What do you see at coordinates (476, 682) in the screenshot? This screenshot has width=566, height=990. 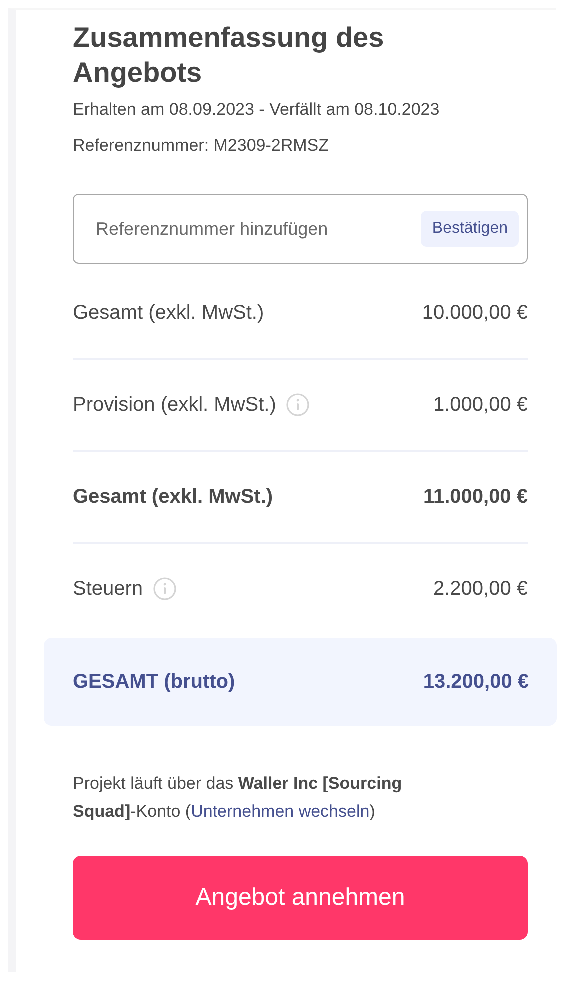 I see `total-value: 13.200,00 €` at bounding box center [476, 682].